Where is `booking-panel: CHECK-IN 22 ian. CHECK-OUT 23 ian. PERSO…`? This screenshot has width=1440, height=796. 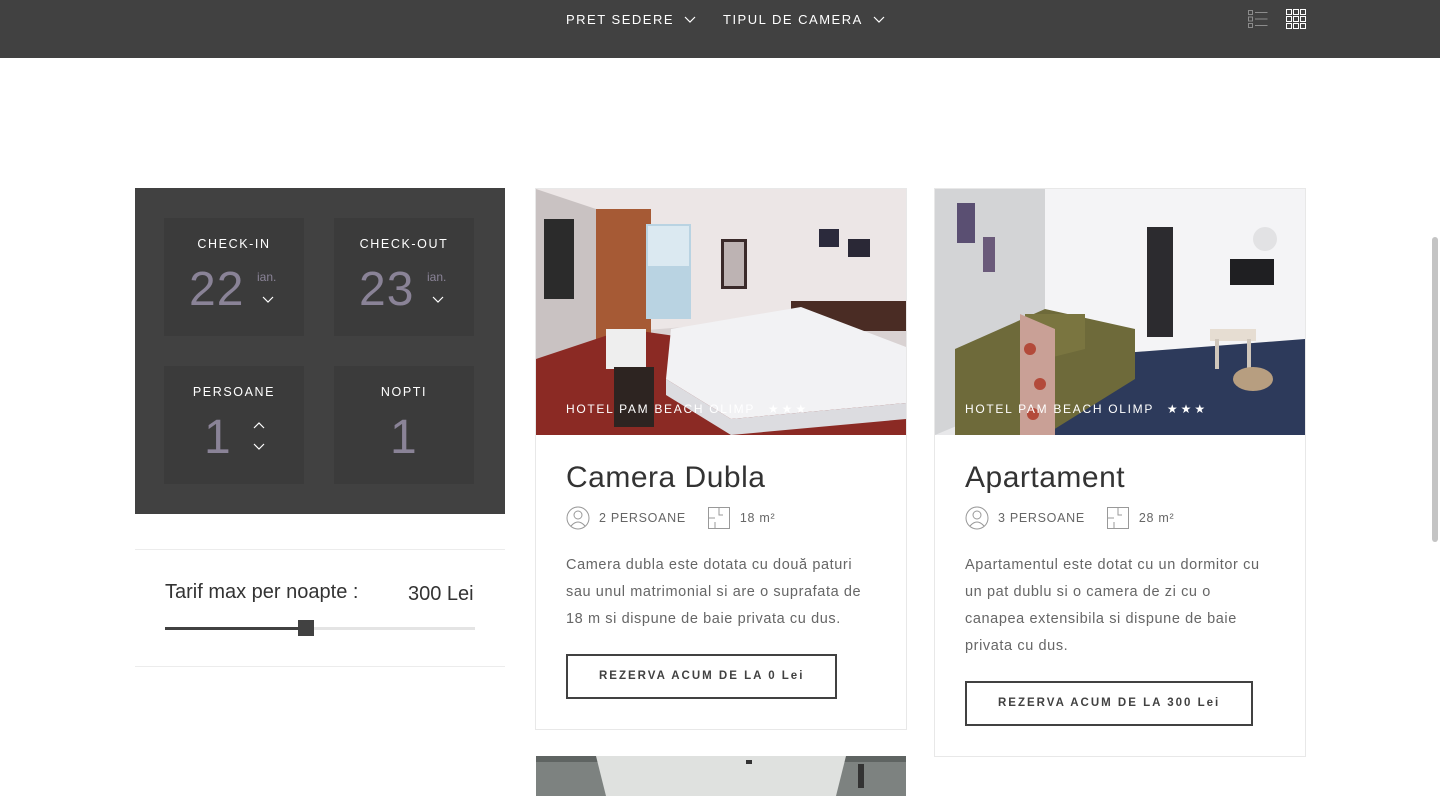 booking-panel: CHECK-IN 22 ian. CHECK-OUT 23 ian. PERSO… is located at coordinates (320, 351).